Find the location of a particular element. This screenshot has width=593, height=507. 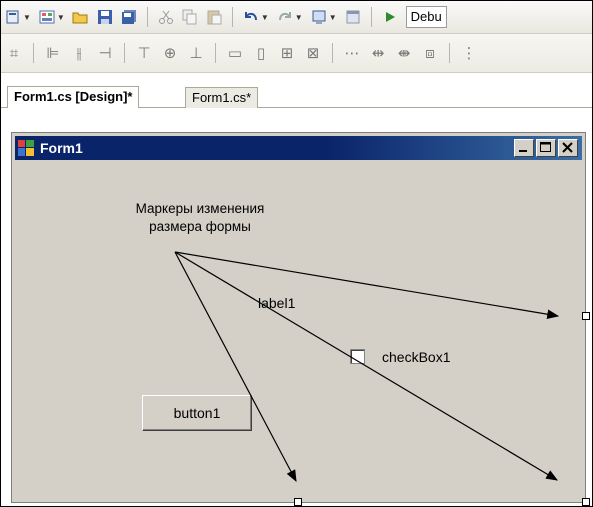

navigate-icon is located at coordinates (319, 17).